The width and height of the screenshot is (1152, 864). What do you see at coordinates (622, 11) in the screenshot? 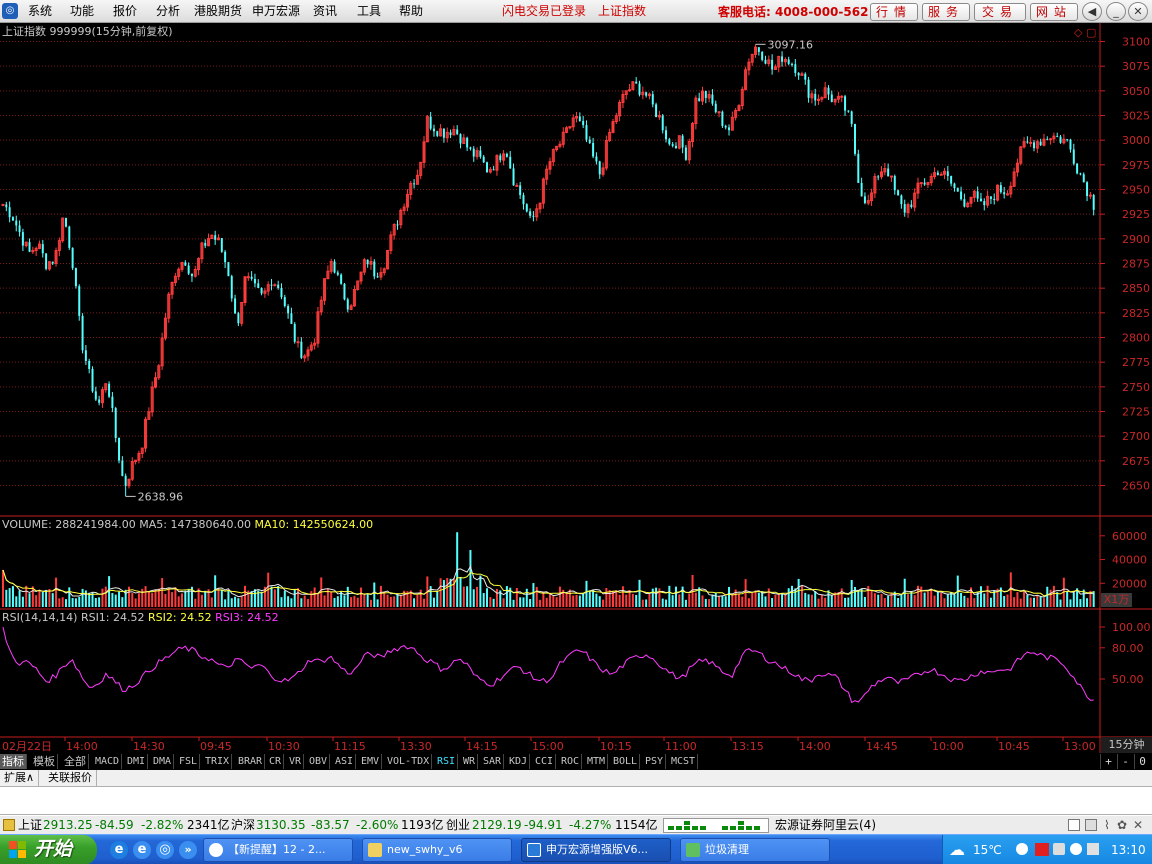
I see `index-link: 上证指数` at bounding box center [622, 11].